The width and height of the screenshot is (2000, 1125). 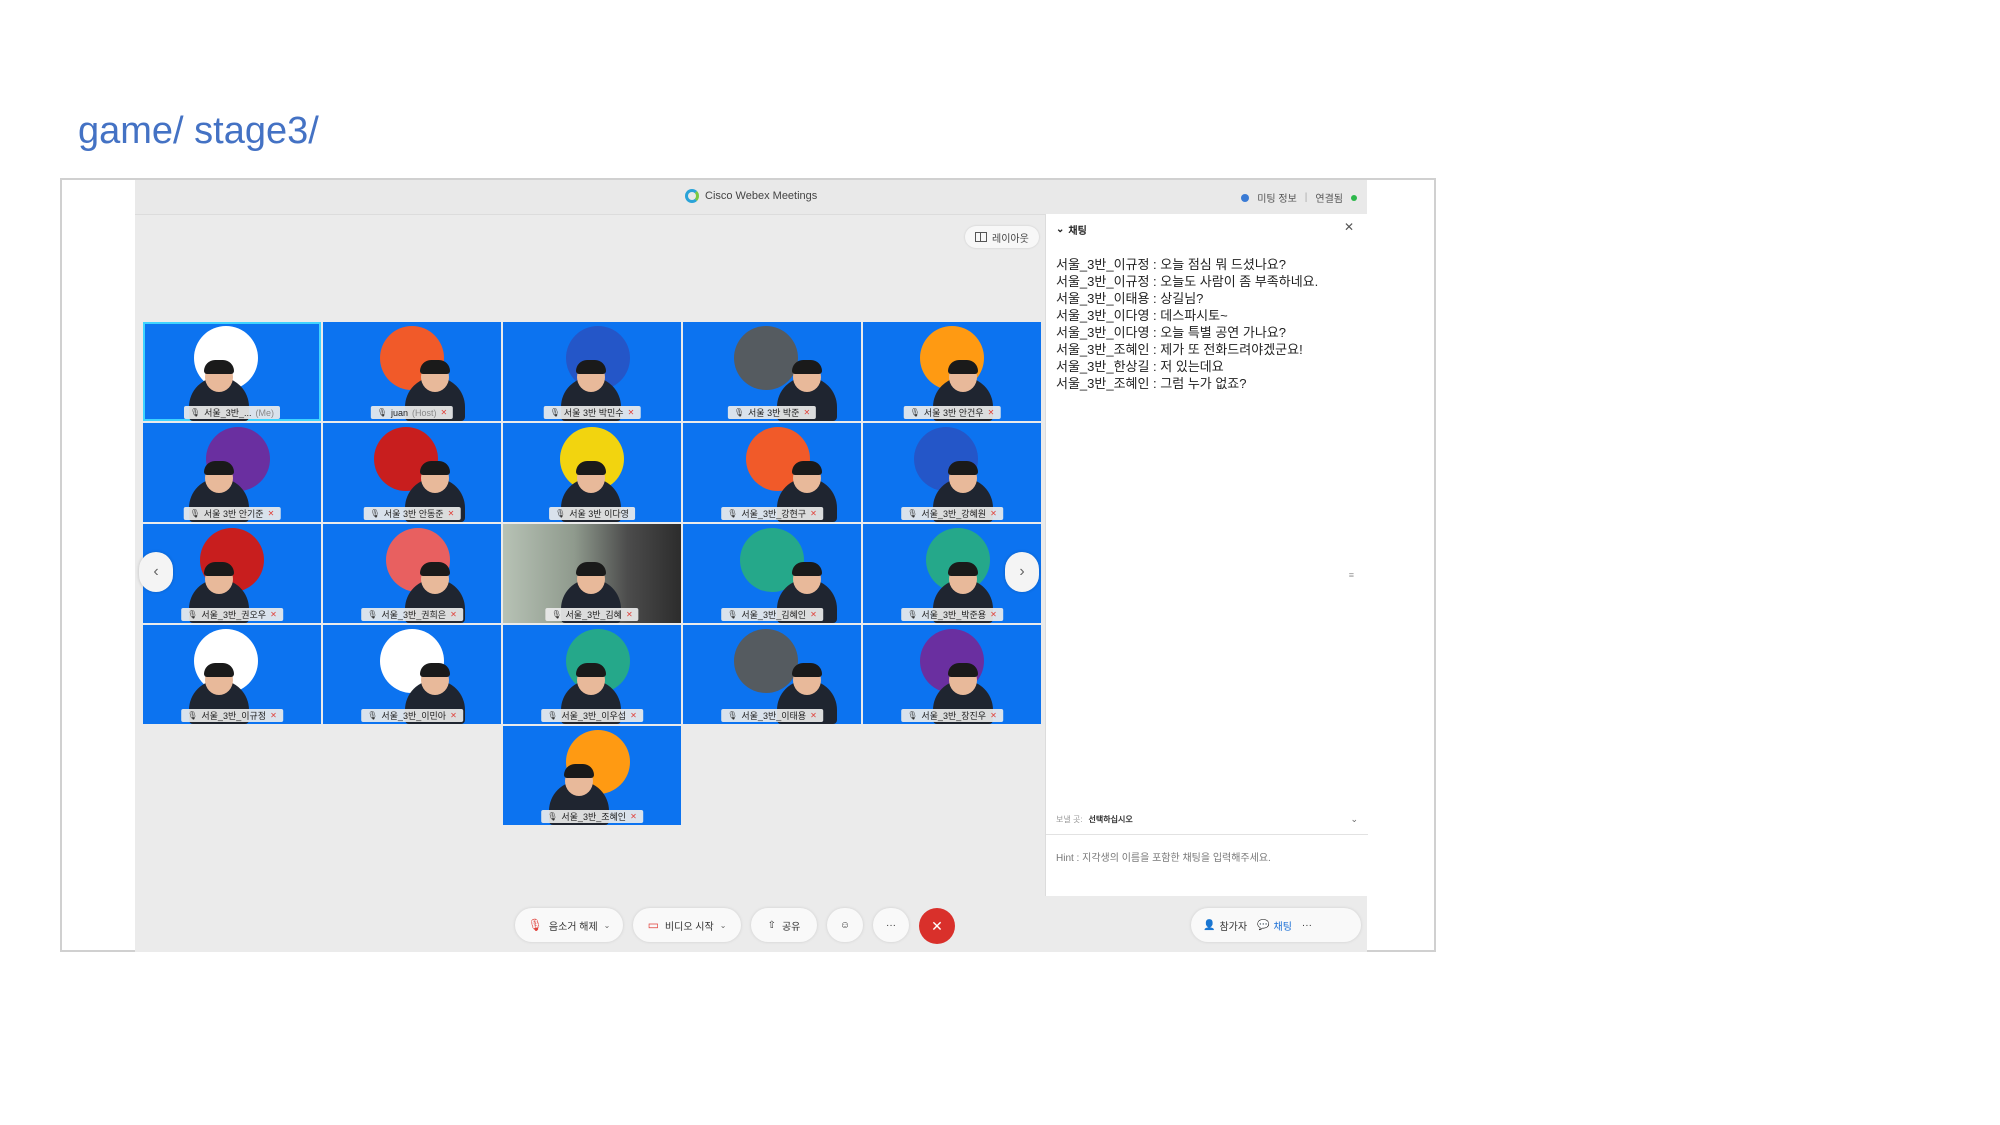 What do you see at coordinates (1142, 315) in the screenshot?
I see `chat-message: 서울_3반_이다영 : 데스파시토~` at bounding box center [1142, 315].